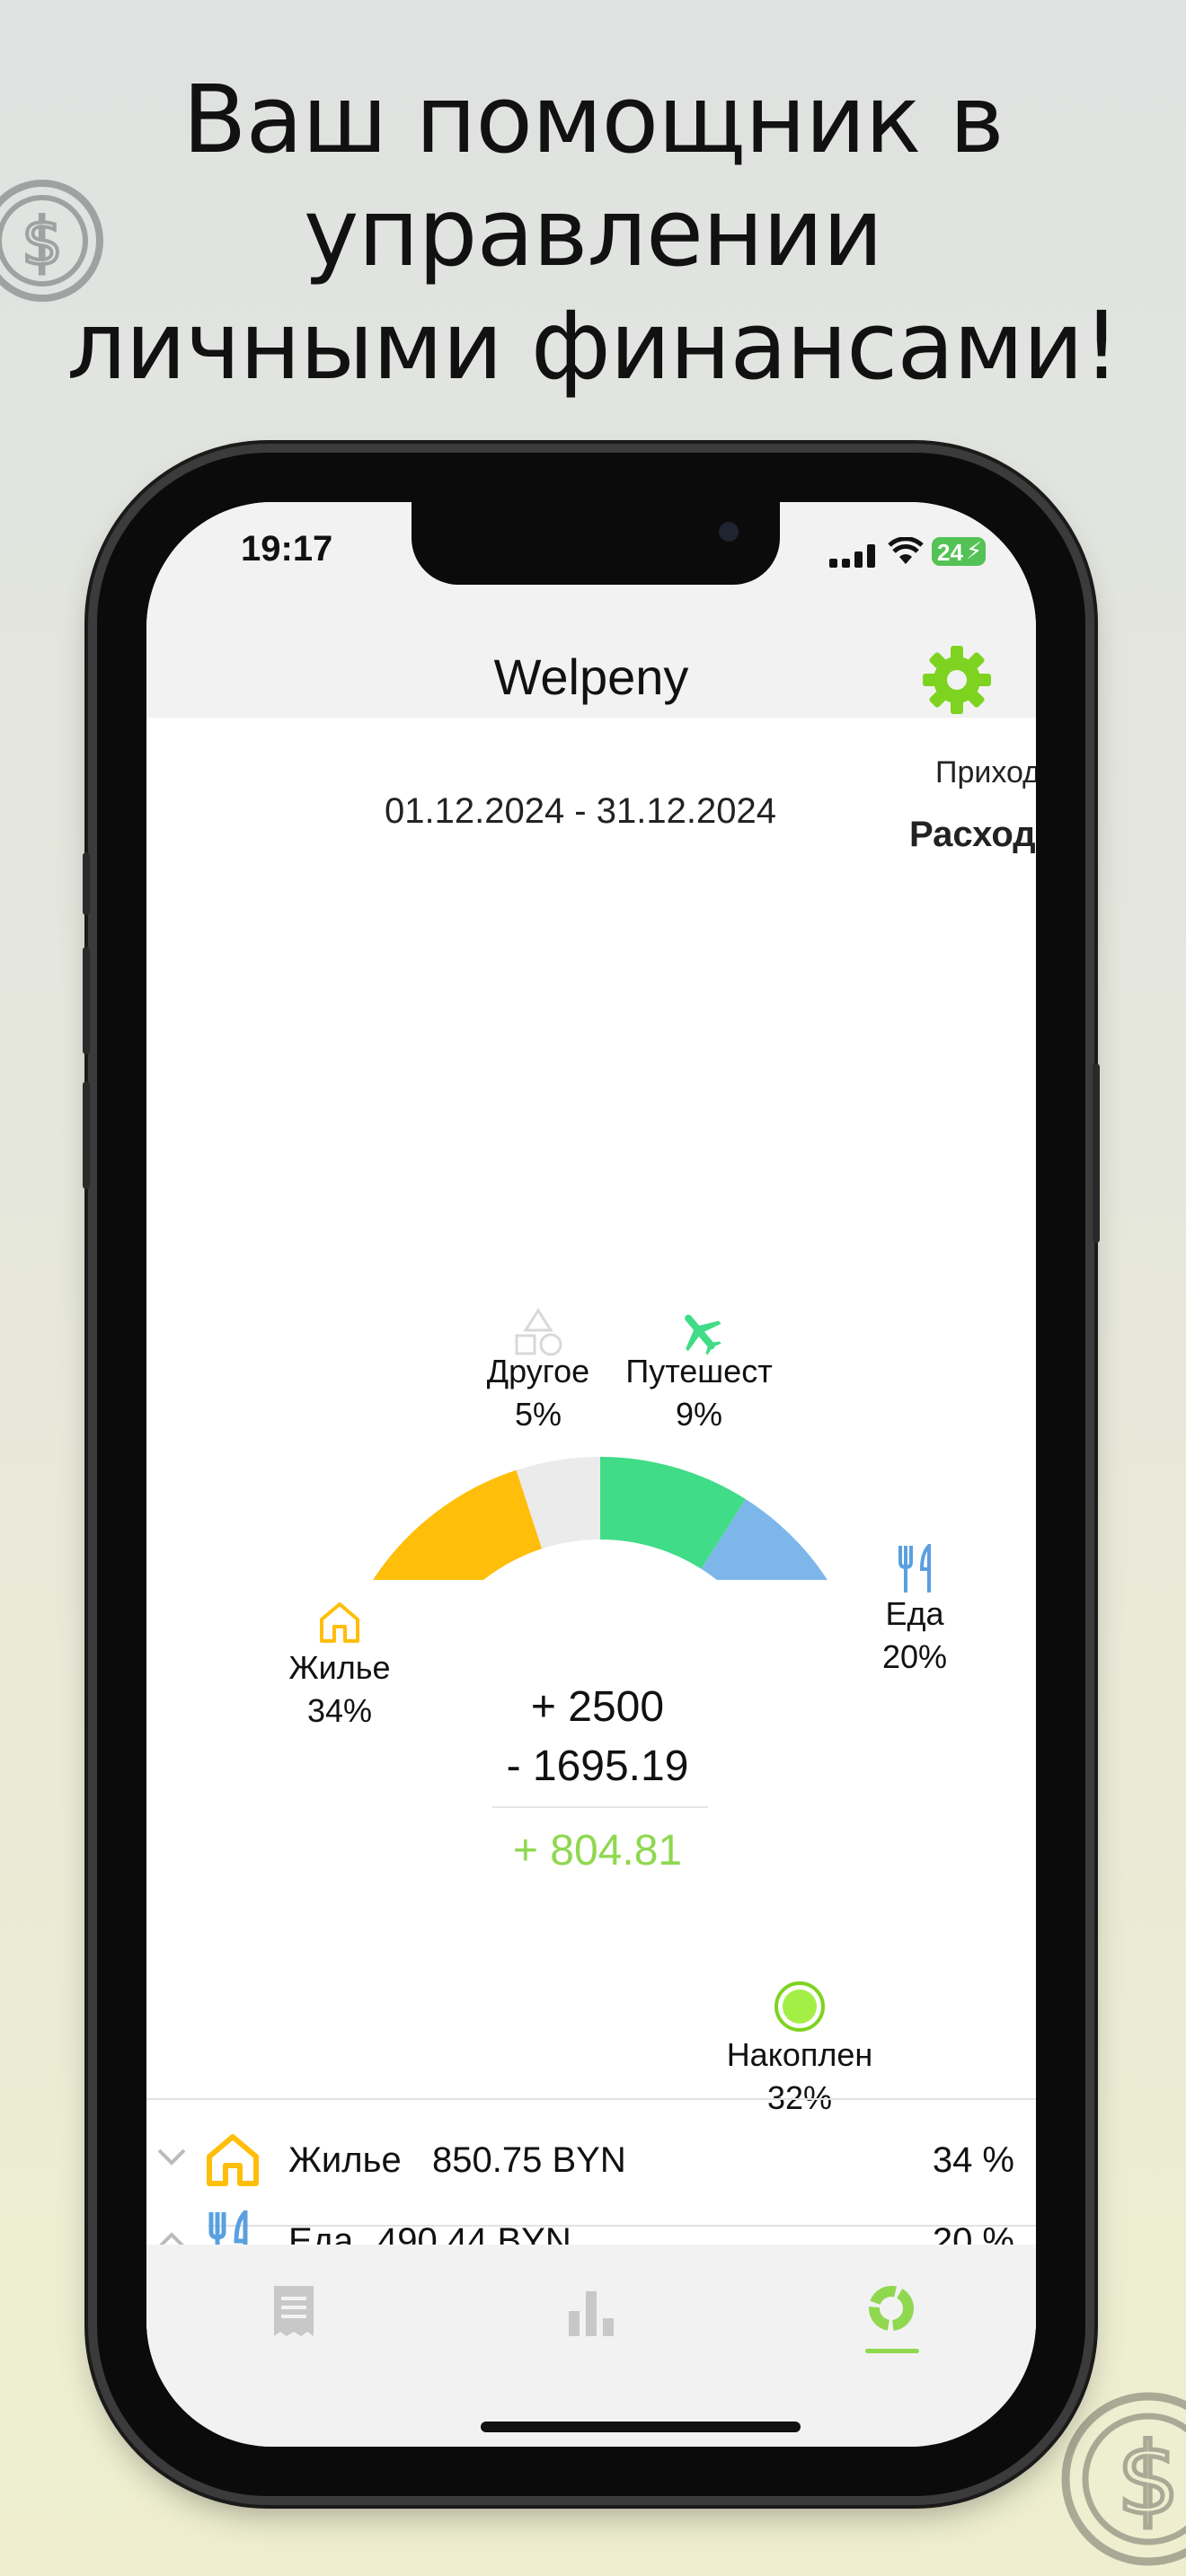 Image resolution: width=1186 pixels, height=2576 pixels. I want to click on chart-label-name: Другое, so click(538, 1371).